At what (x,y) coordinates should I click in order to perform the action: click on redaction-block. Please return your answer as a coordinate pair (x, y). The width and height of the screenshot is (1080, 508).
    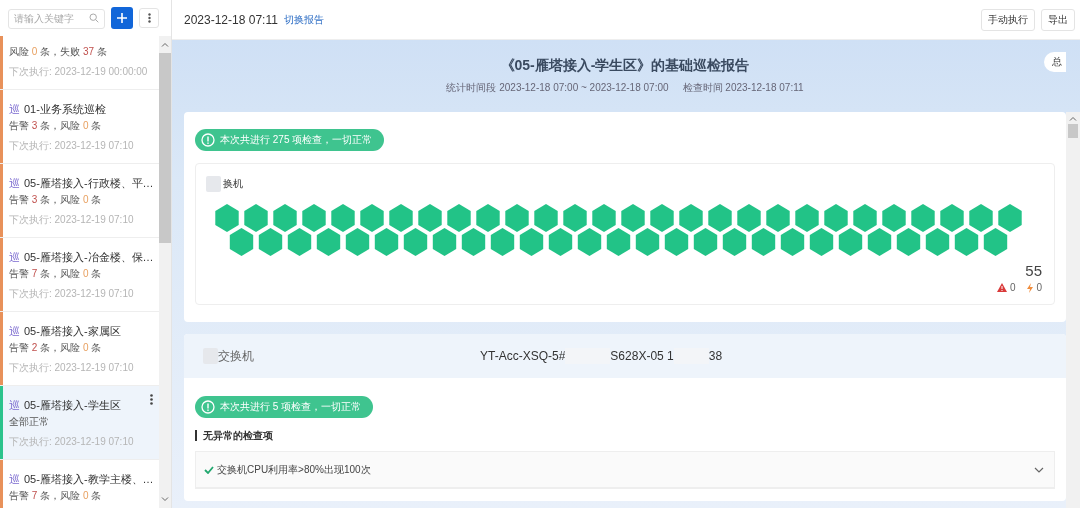
    Looking at the image, I should click on (213, 184).